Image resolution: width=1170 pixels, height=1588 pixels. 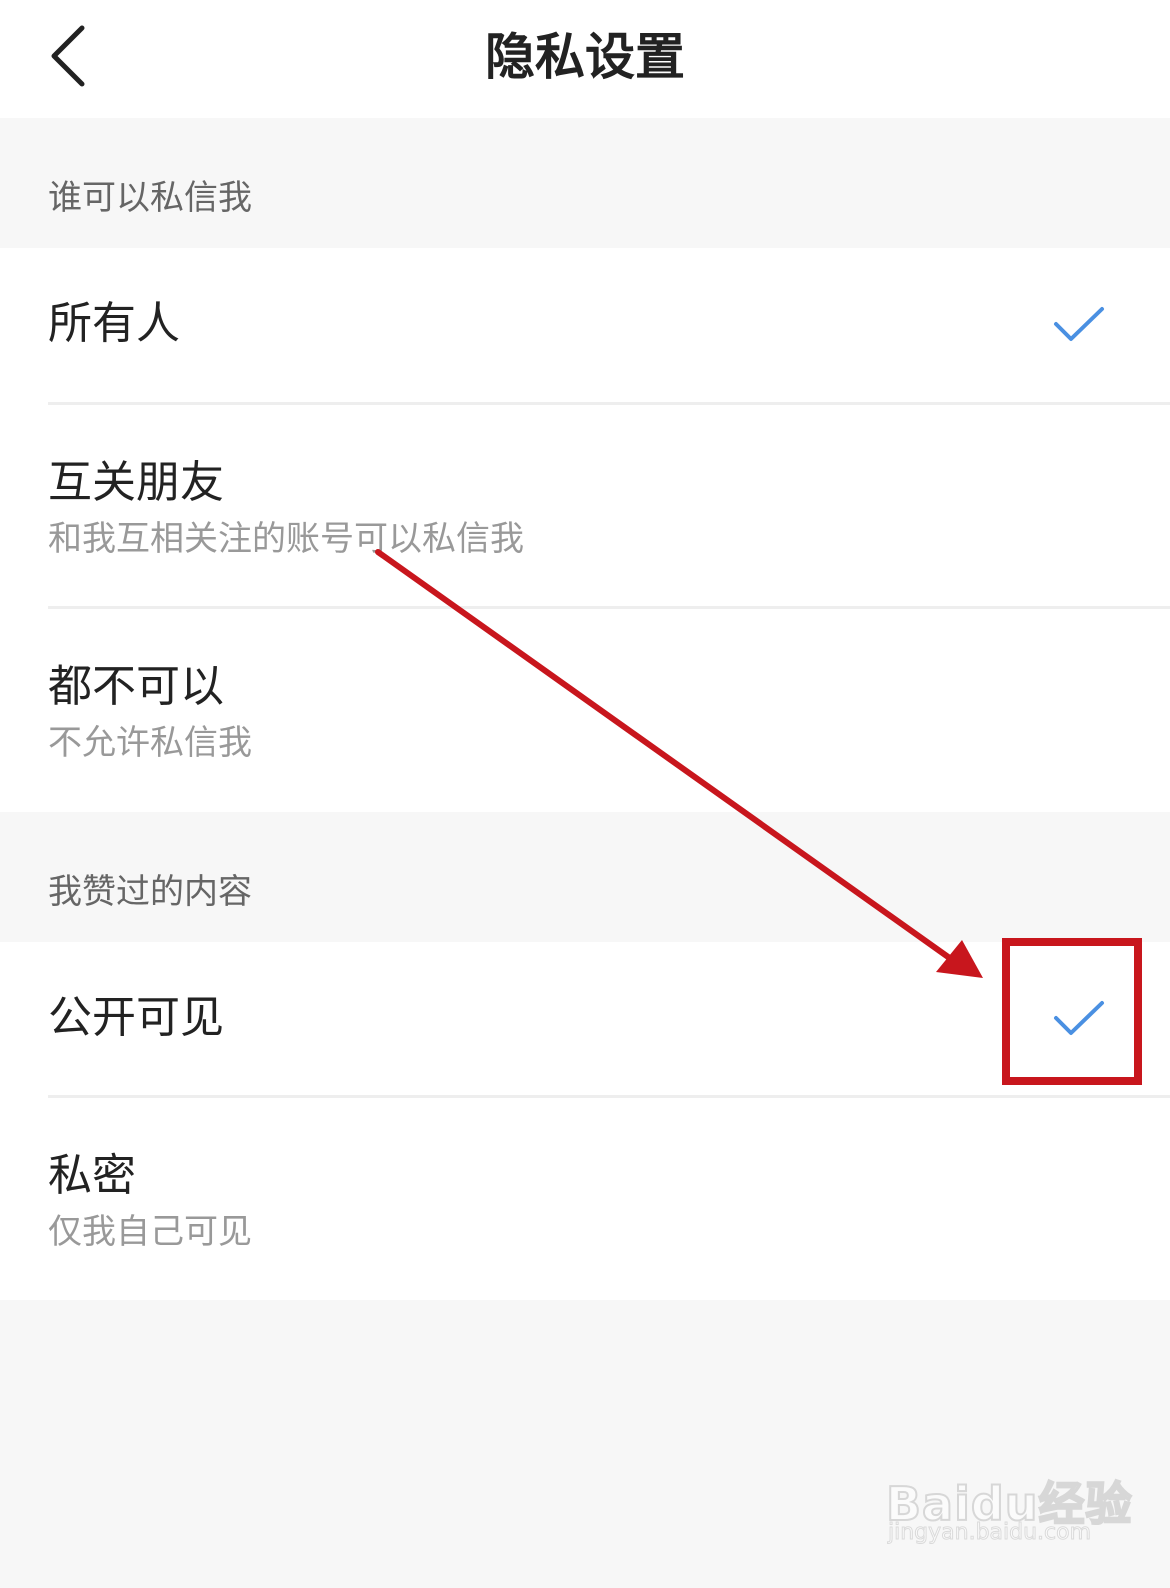 What do you see at coordinates (989, 1533) in the screenshot?
I see `watermark-url: jingyan.baidu.com` at bounding box center [989, 1533].